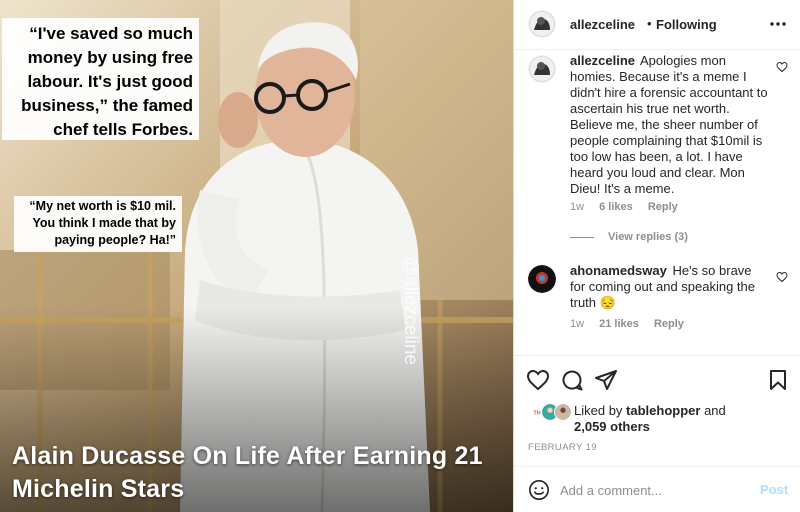  I want to click on view-replies-button: View replies (3), so click(629, 237).